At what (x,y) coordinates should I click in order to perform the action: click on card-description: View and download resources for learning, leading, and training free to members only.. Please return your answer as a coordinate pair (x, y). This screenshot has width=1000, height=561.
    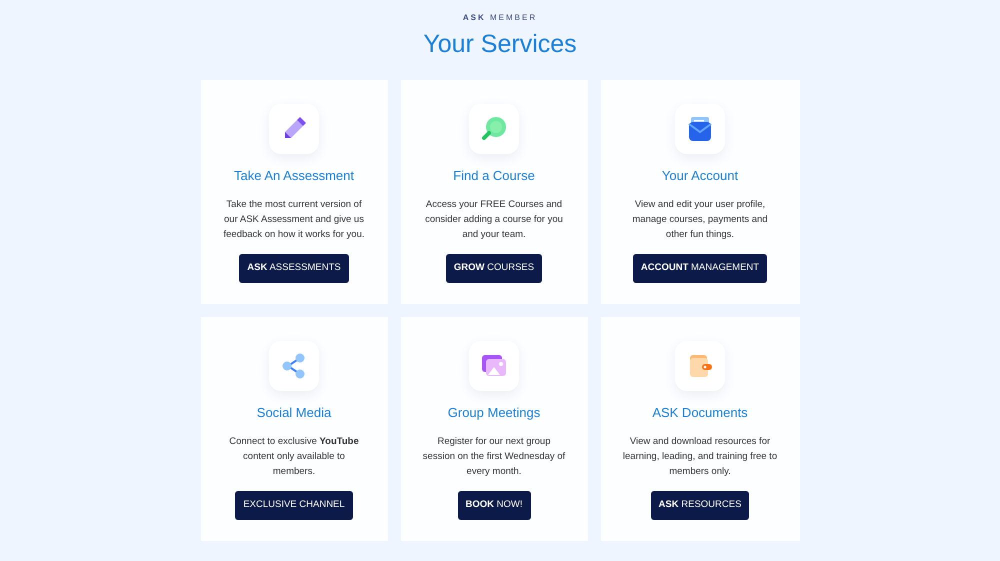
    Looking at the image, I should click on (700, 457).